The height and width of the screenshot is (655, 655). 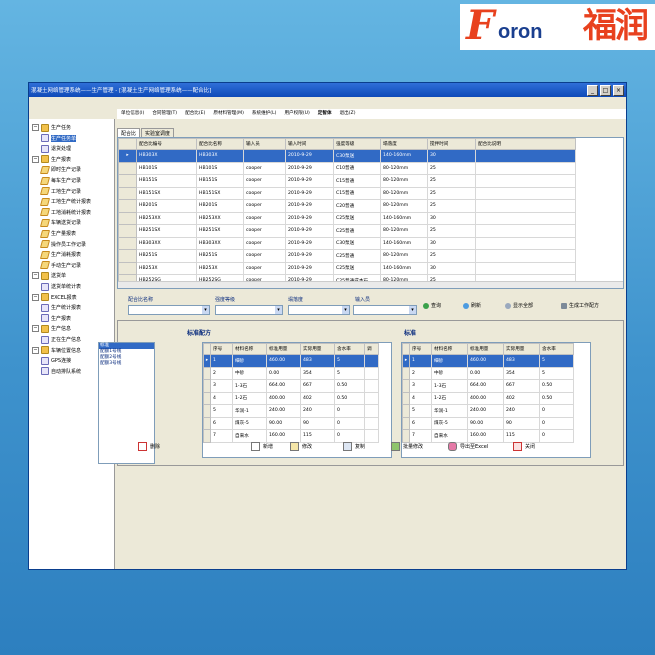 What do you see at coordinates (220, 168) in the screenshot?
I see `table-cell: HB101S` at bounding box center [220, 168].